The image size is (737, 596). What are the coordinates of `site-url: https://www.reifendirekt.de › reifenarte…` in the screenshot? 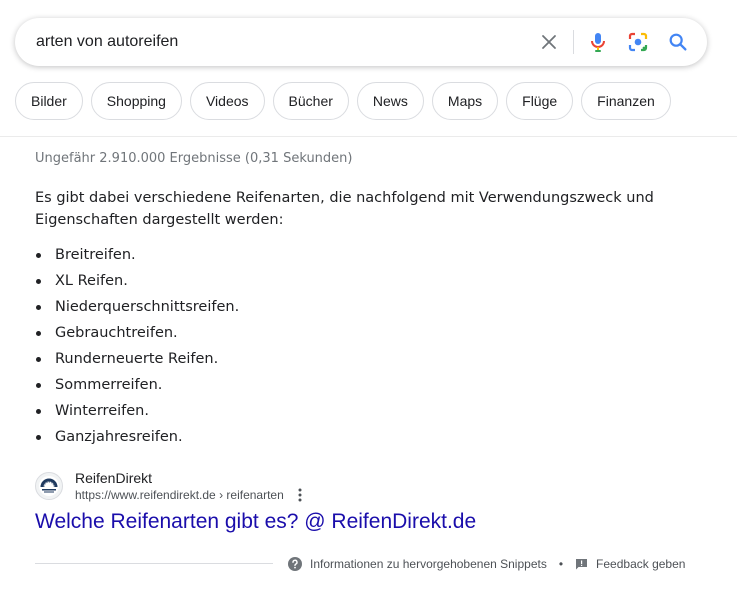 It's located at (179, 495).